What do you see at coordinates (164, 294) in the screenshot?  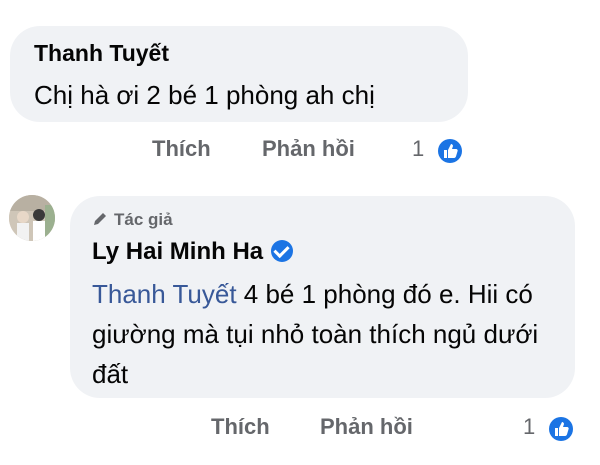 I see `mention-link: Thanh Tuyết` at bounding box center [164, 294].